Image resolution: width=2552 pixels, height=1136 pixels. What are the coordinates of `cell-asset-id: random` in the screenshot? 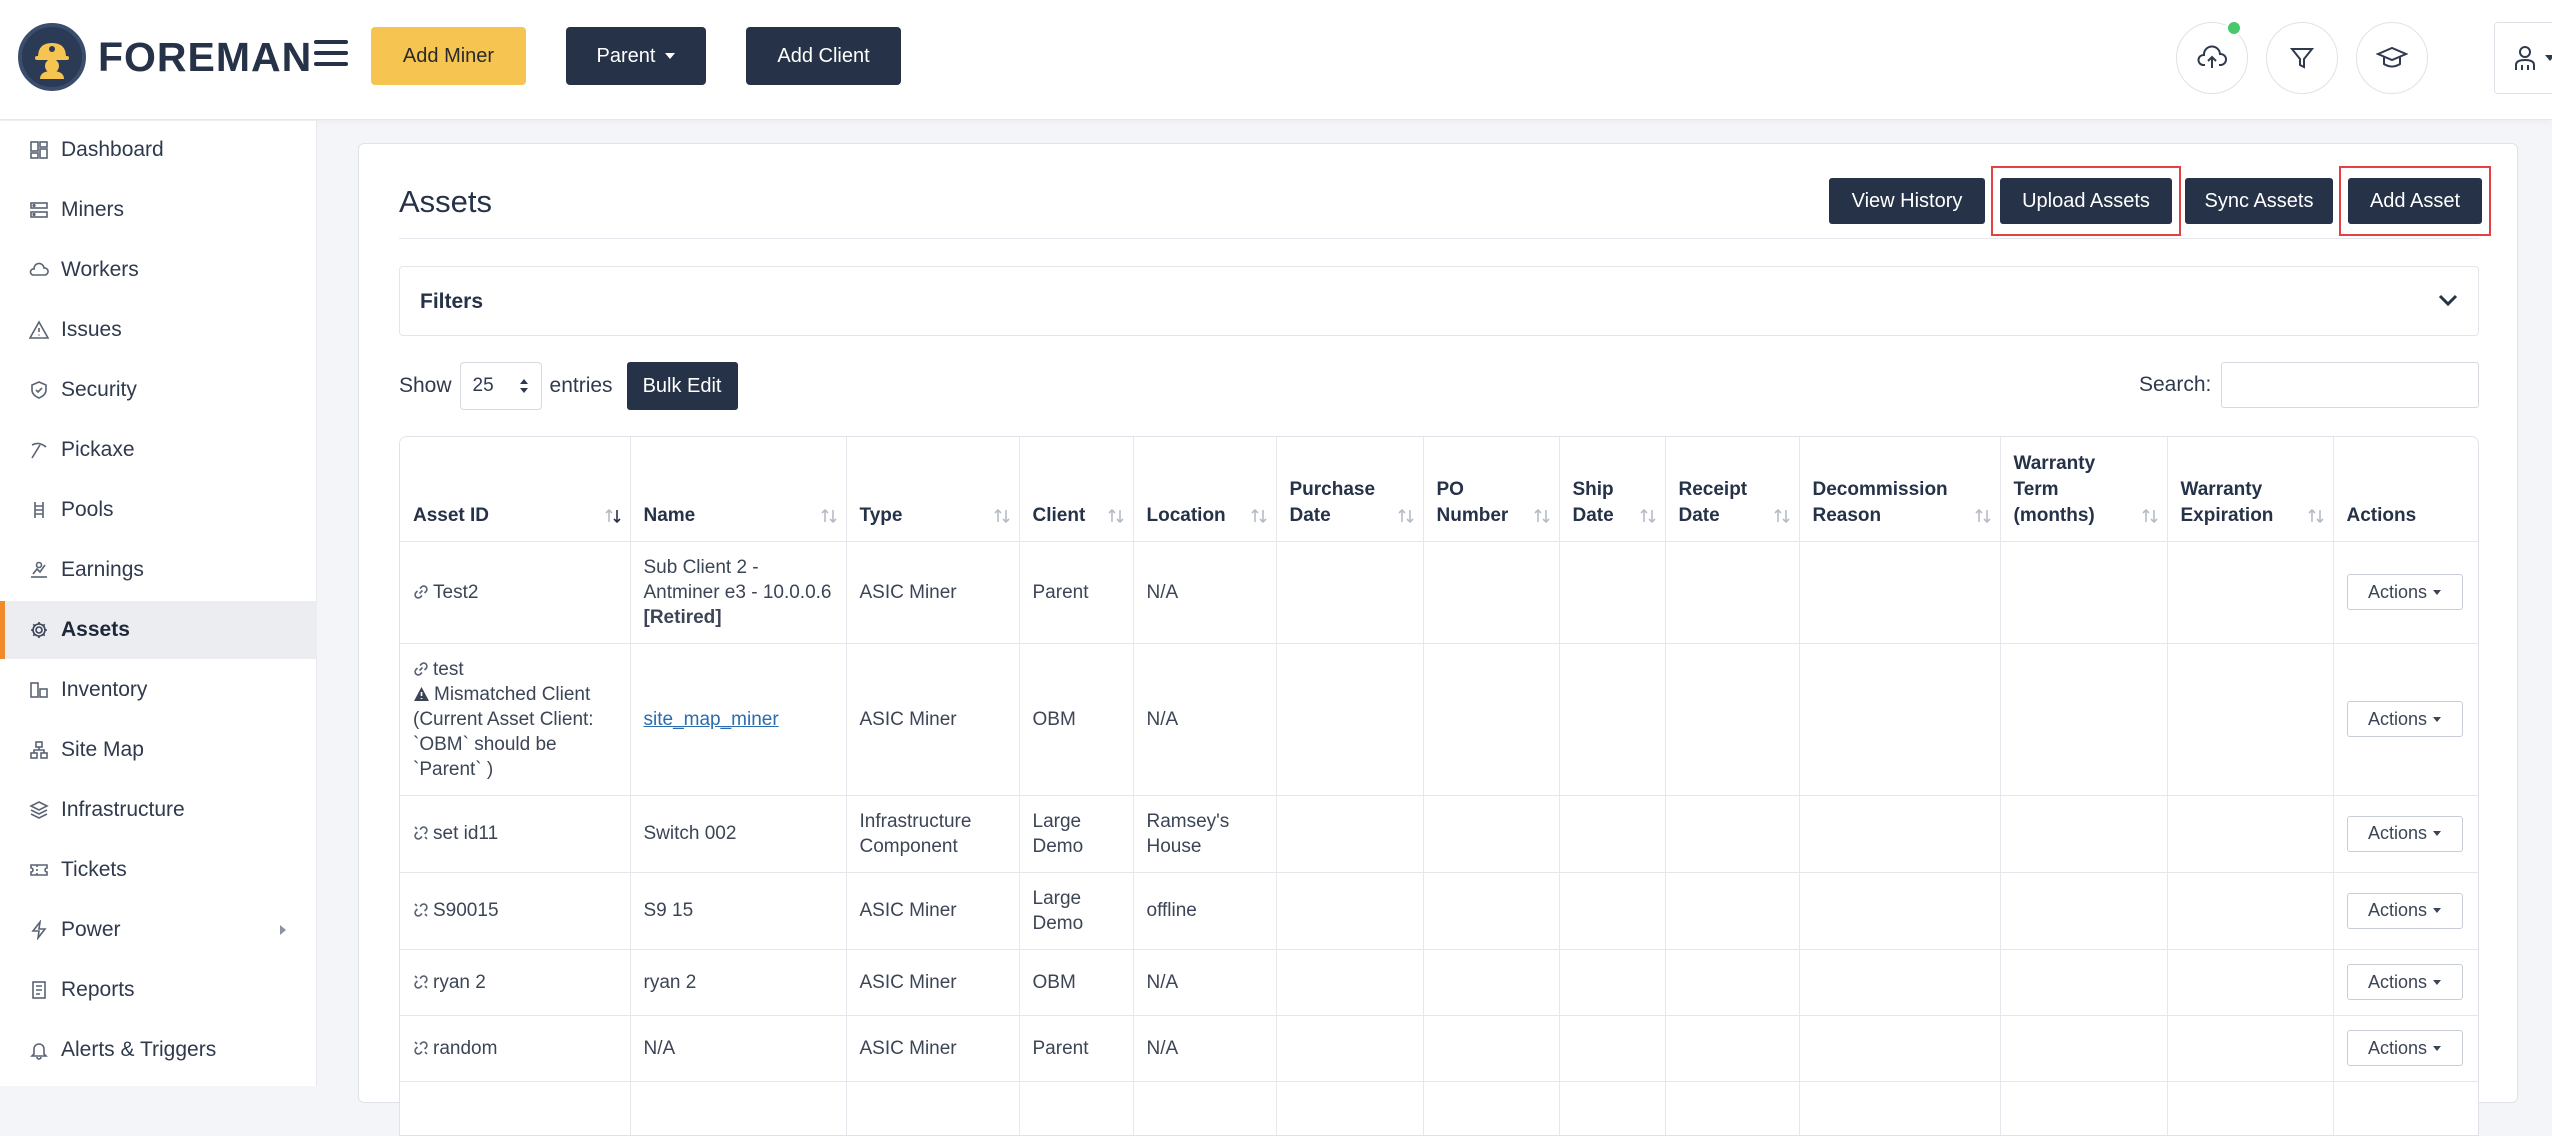 It's located at (515, 1048).